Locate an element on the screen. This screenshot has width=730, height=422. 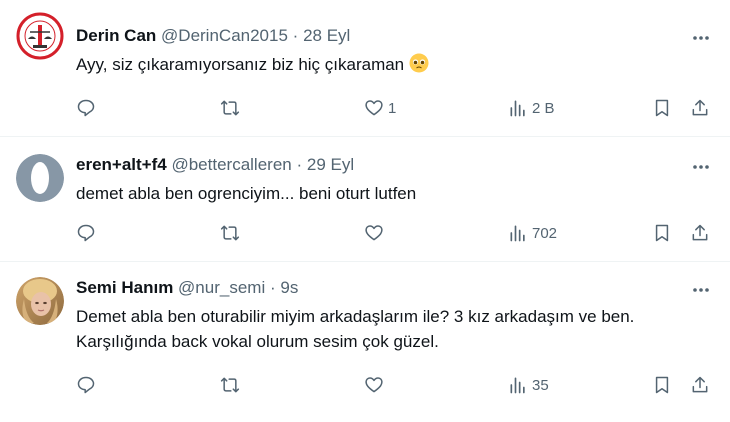
author-handle: @nur_semi is located at coordinates (221, 287).